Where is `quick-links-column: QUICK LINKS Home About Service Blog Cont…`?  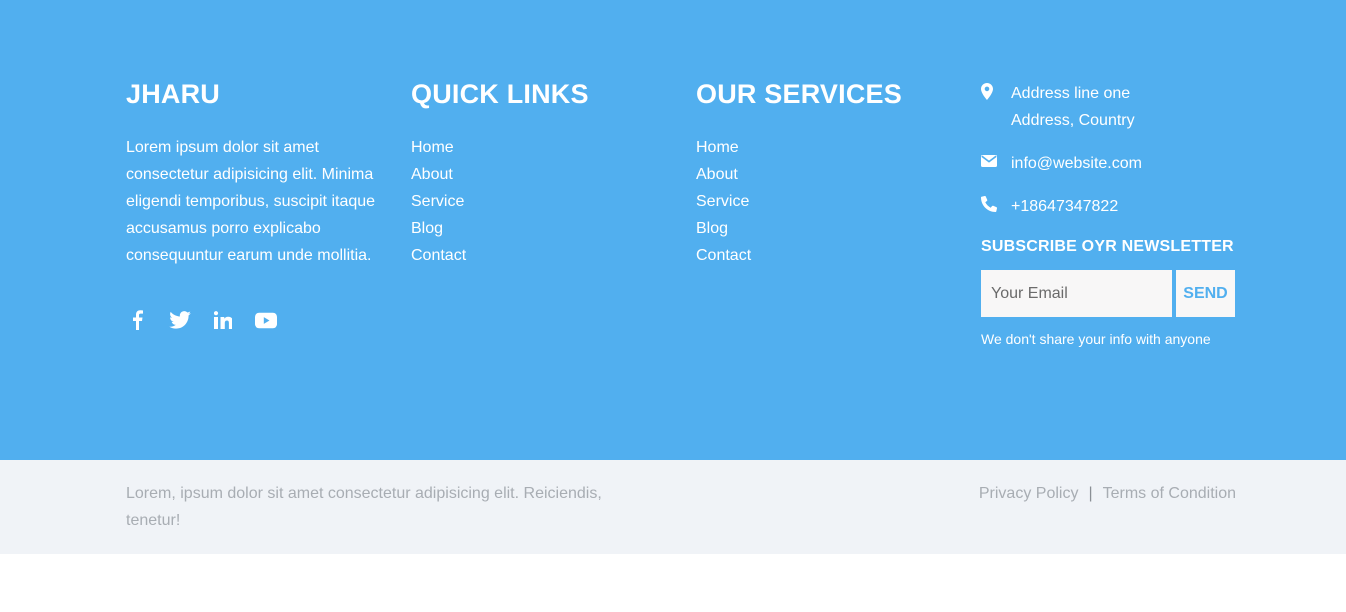
quick-links-column: QUICK LINKS Home About Service Blog Cont… is located at coordinates (531, 172).